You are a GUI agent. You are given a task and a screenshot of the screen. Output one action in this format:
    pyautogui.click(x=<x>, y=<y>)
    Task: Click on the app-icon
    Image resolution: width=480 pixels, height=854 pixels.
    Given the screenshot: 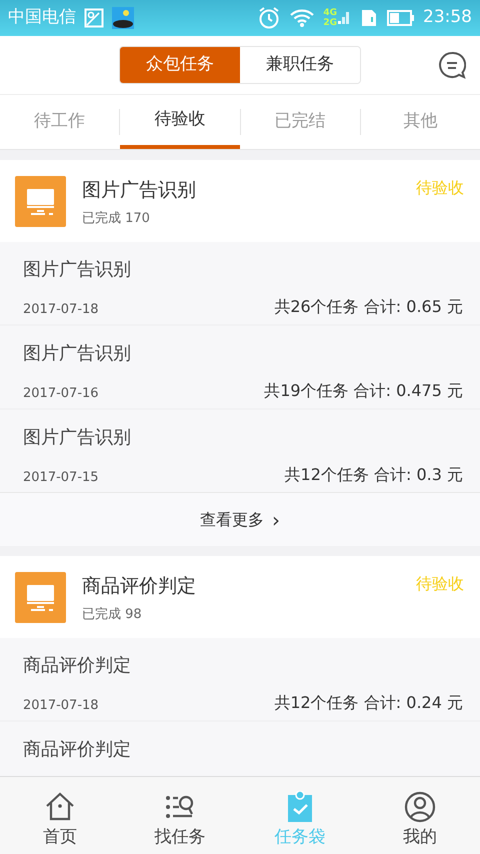 What is the action you would take?
    pyautogui.click(x=123, y=18)
    